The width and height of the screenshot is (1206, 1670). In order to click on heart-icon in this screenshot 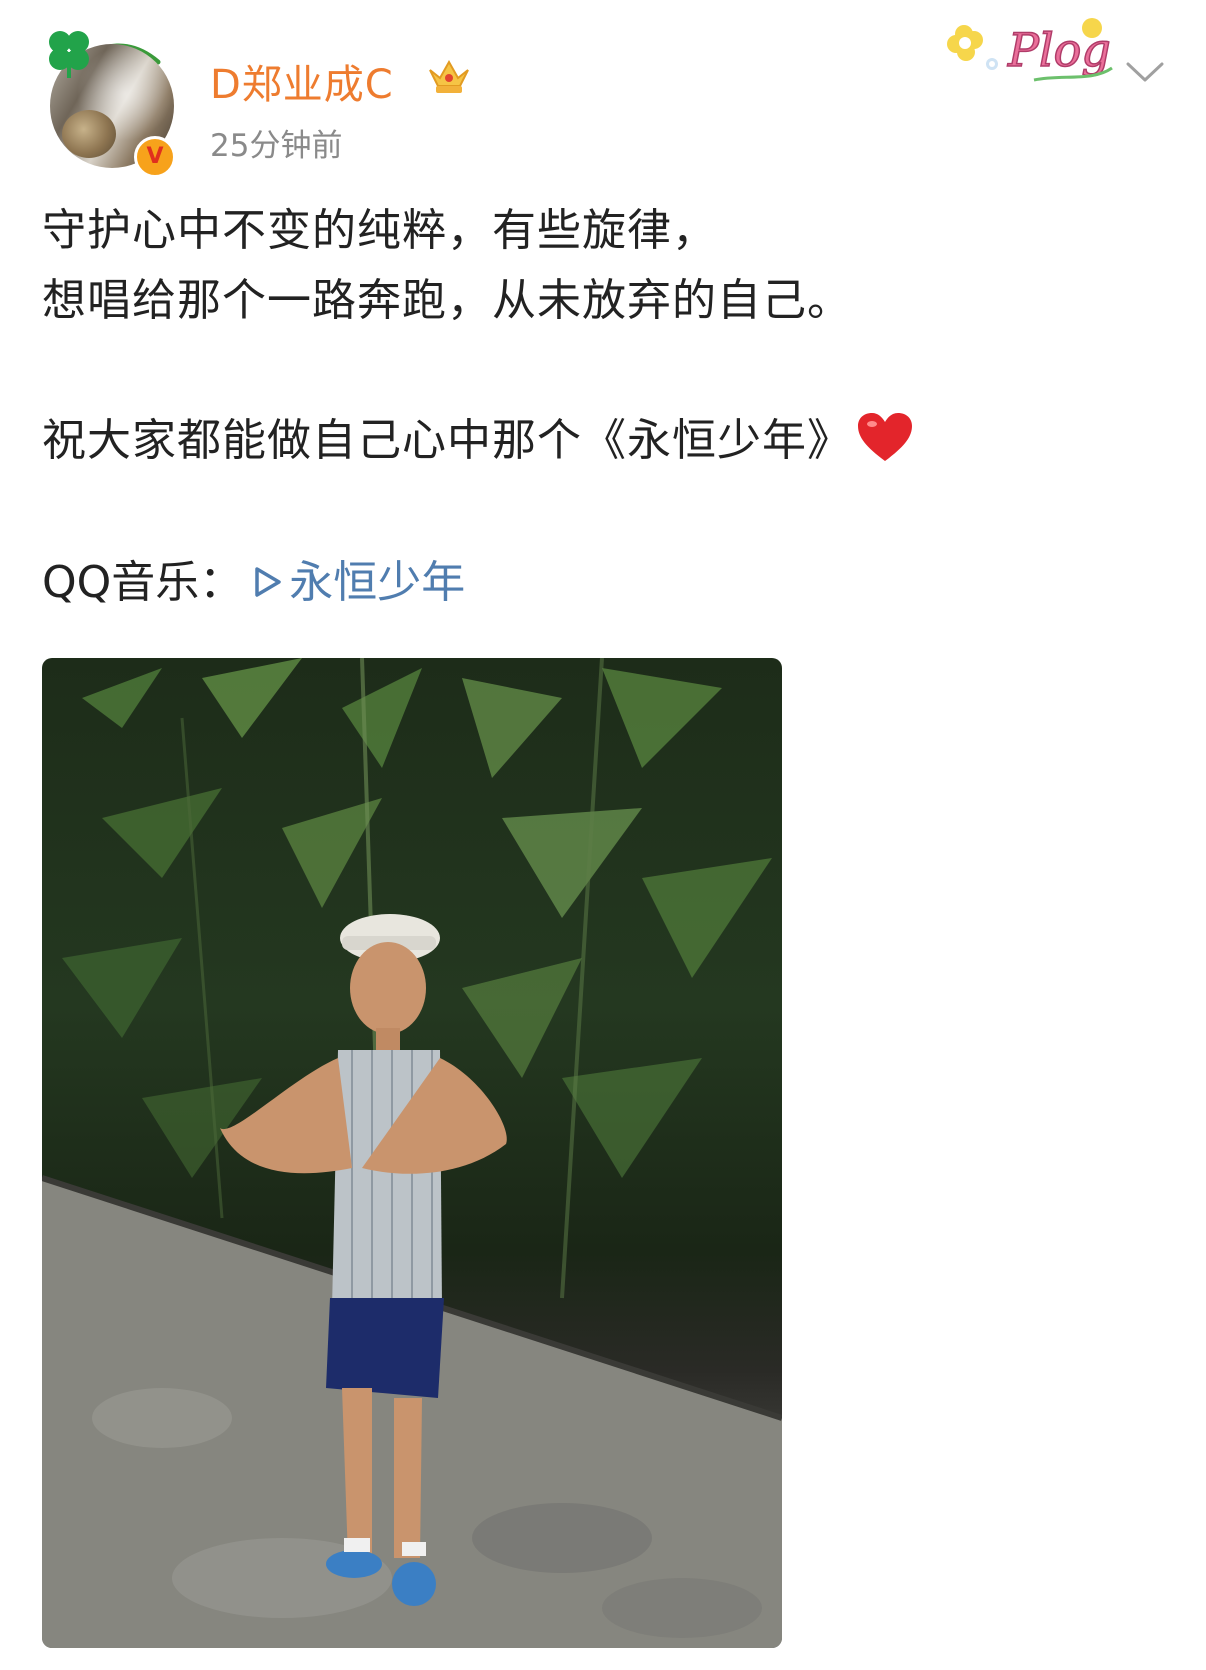, I will do `click(885, 437)`.